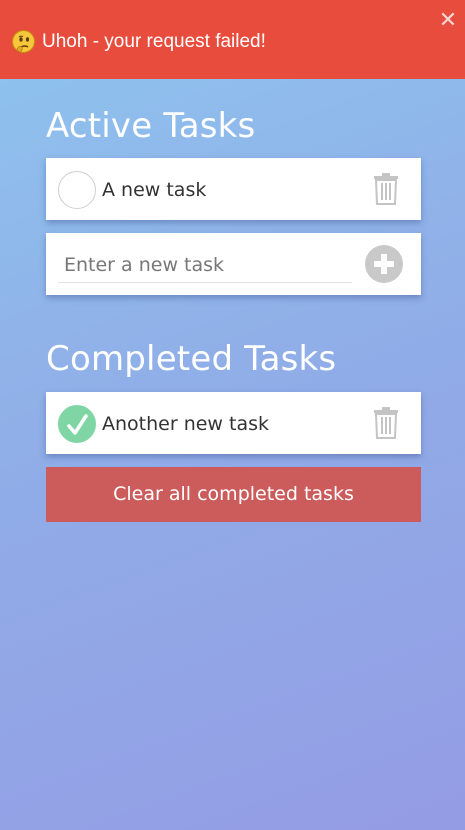 The image size is (465, 830). I want to click on task-checkbox, so click(77, 190).